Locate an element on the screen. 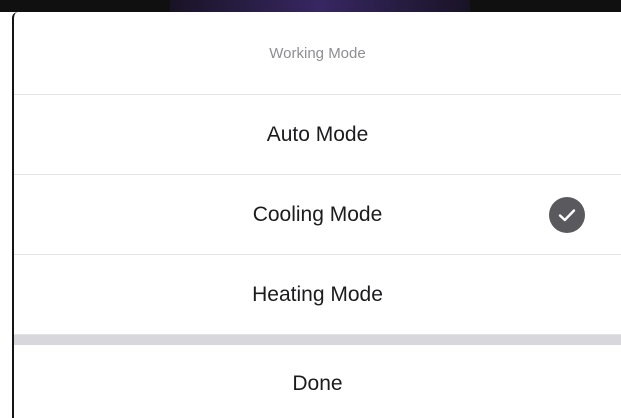 This screenshot has width=621, height=418. option-label: Cooling Mode is located at coordinates (317, 214).